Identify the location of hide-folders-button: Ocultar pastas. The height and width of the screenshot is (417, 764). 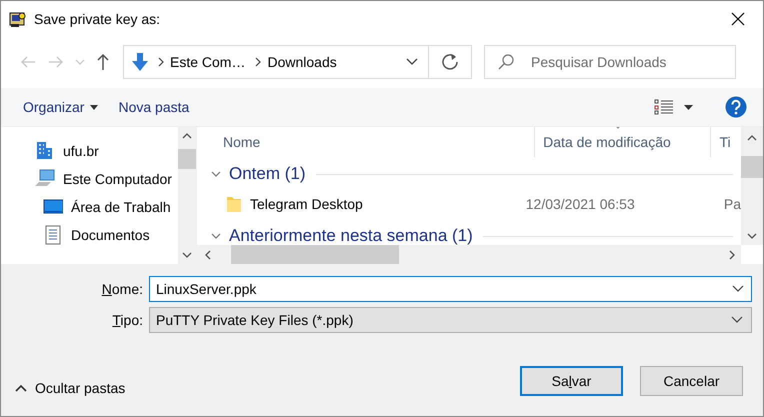
(70, 388).